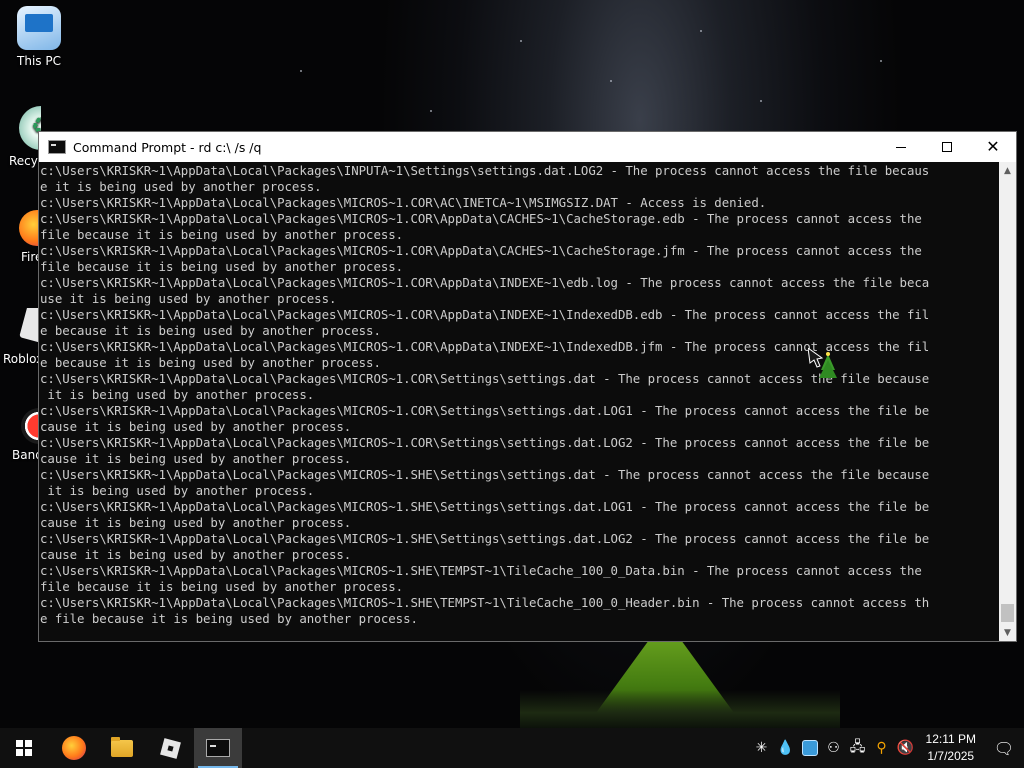  Describe the element at coordinates (25, 161) in the screenshot. I see `desktop-icon-label: Recyc` at that location.